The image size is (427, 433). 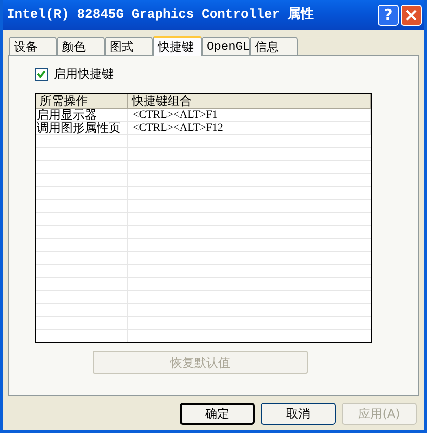 I want to click on checkmark-icon, so click(x=41, y=74).